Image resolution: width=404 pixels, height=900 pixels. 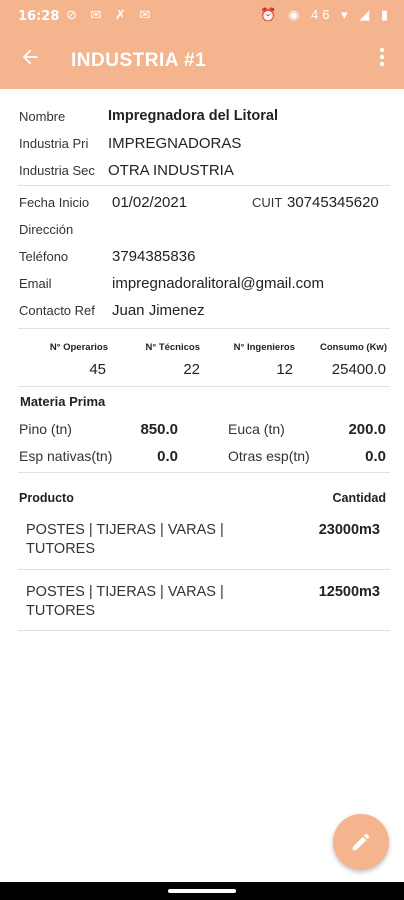 I want to click on contacto-ref-label: Contacto Ref, so click(x=57, y=310).